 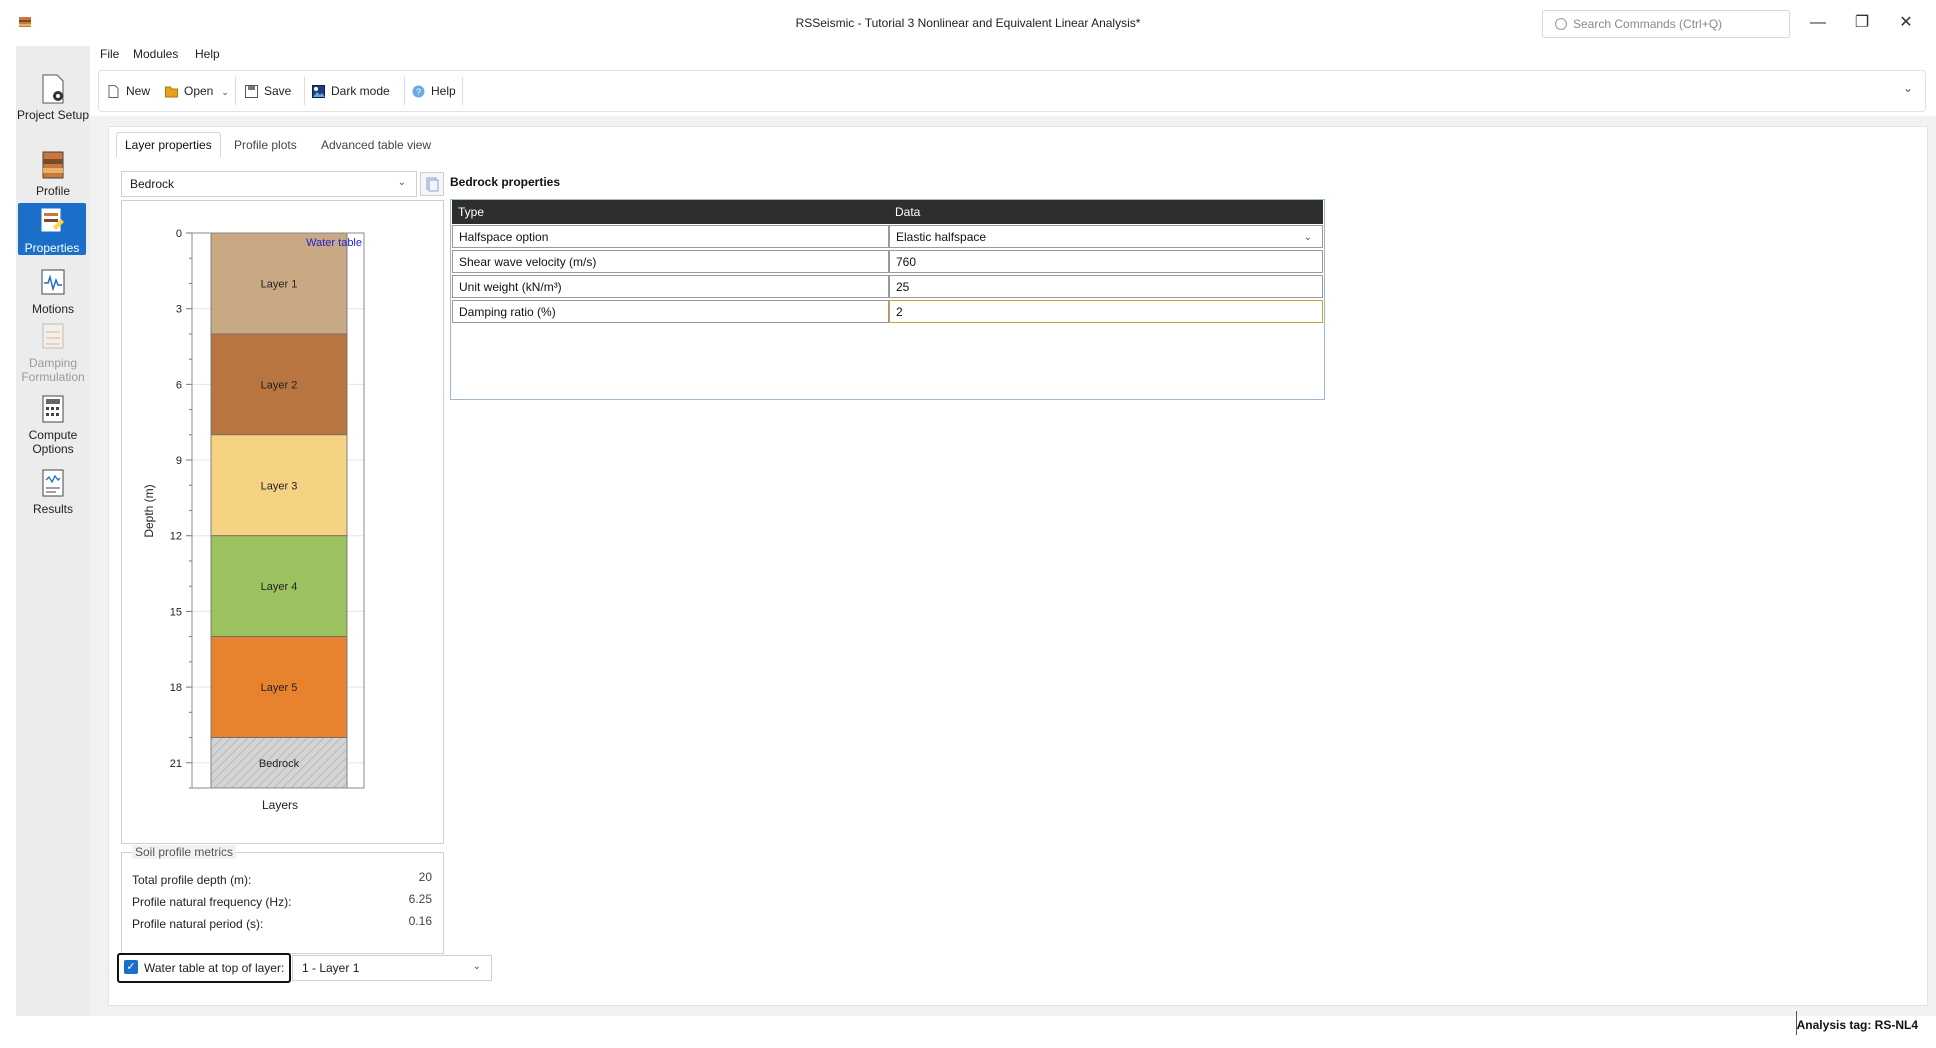 I want to click on y-tick-label: 12, so click(x=176, y=537).